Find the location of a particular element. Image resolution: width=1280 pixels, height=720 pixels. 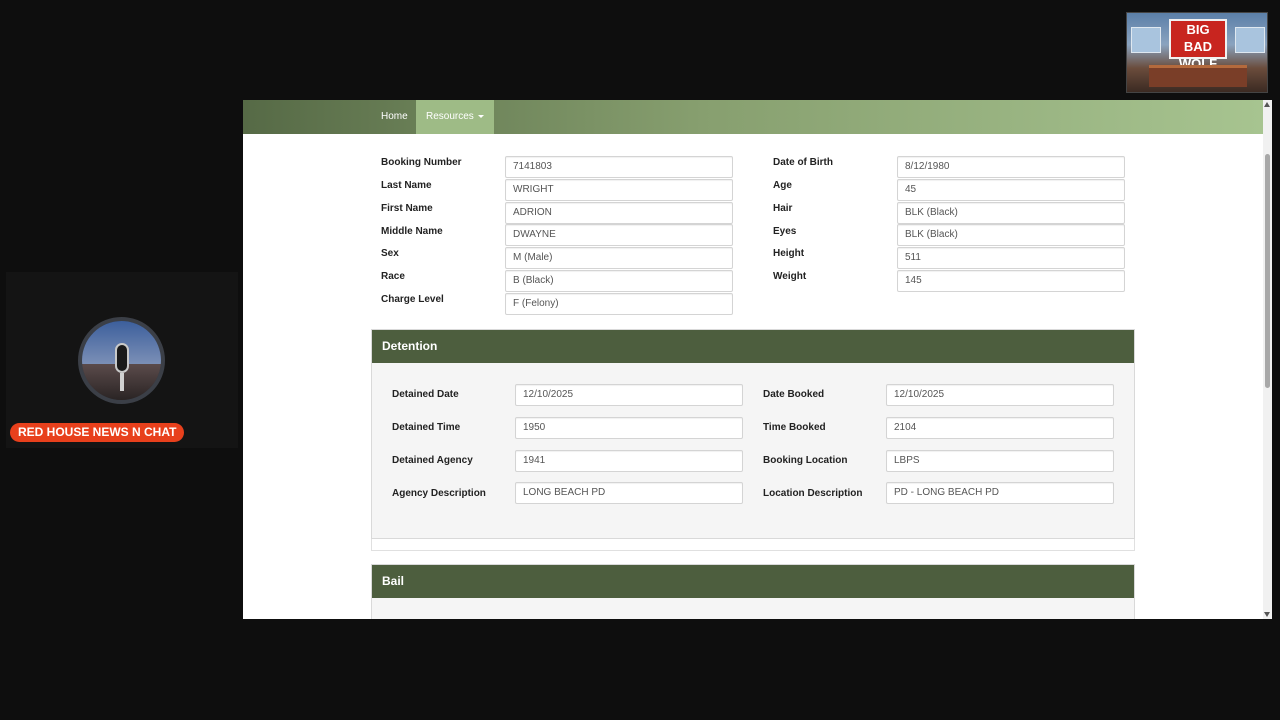

page-scrollbar is located at coordinates (1267, 359).